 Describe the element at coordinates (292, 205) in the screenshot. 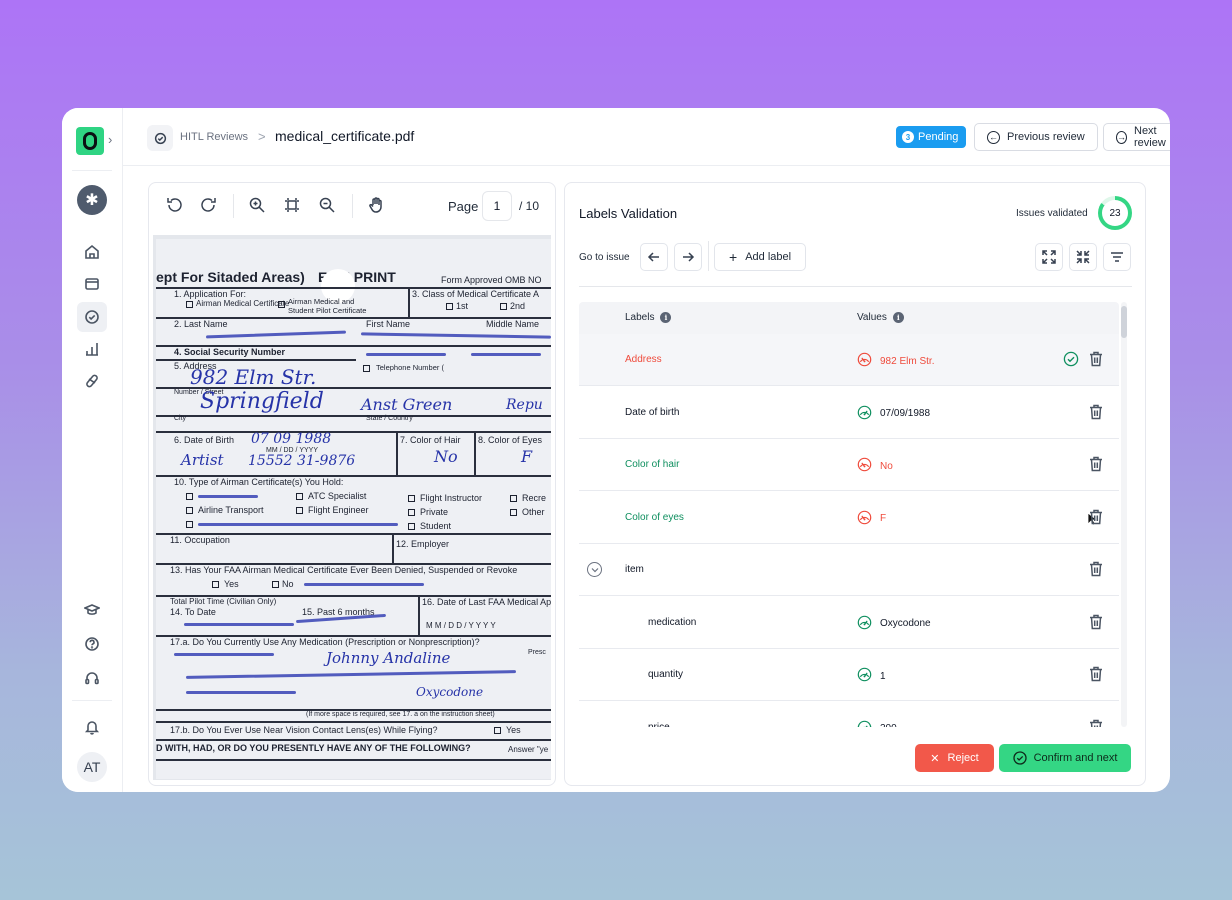

I see `fit-page-icon` at that location.